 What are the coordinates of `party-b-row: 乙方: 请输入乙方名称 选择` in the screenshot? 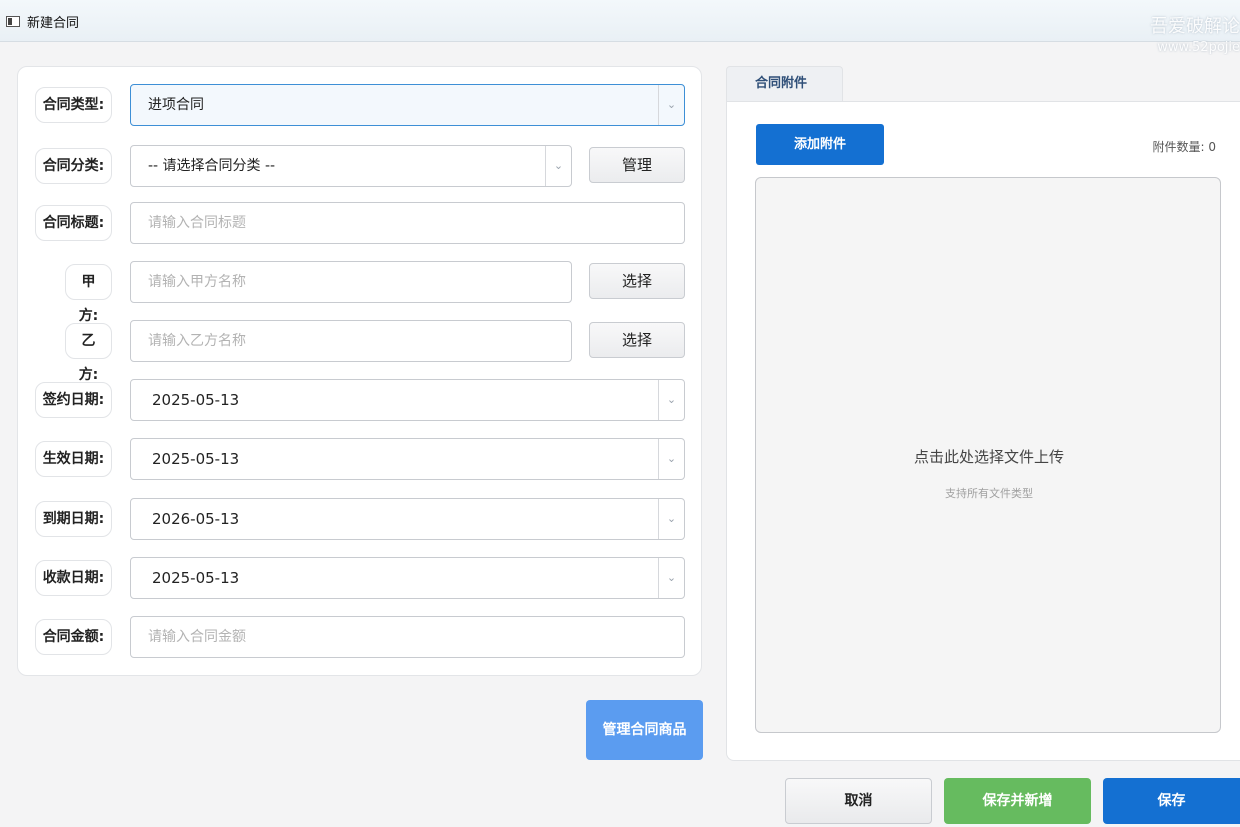 It's located at (360, 351).